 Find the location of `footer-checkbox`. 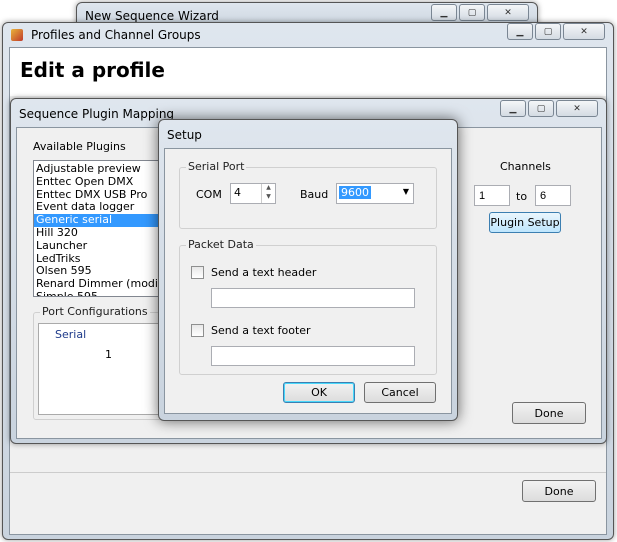

footer-checkbox is located at coordinates (197, 330).